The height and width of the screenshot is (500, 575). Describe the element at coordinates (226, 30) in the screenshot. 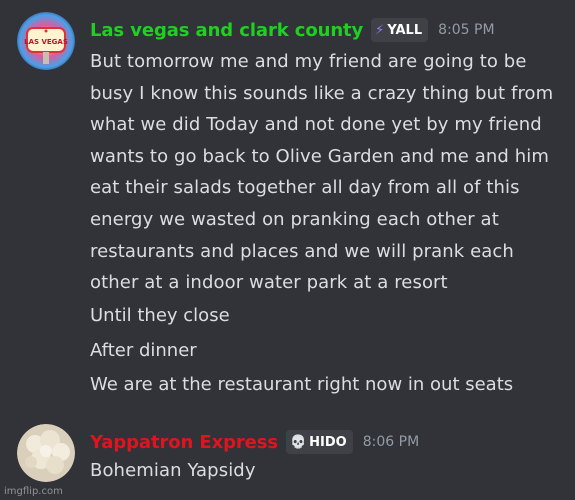

I see `username: Las vegas and clark county` at that location.